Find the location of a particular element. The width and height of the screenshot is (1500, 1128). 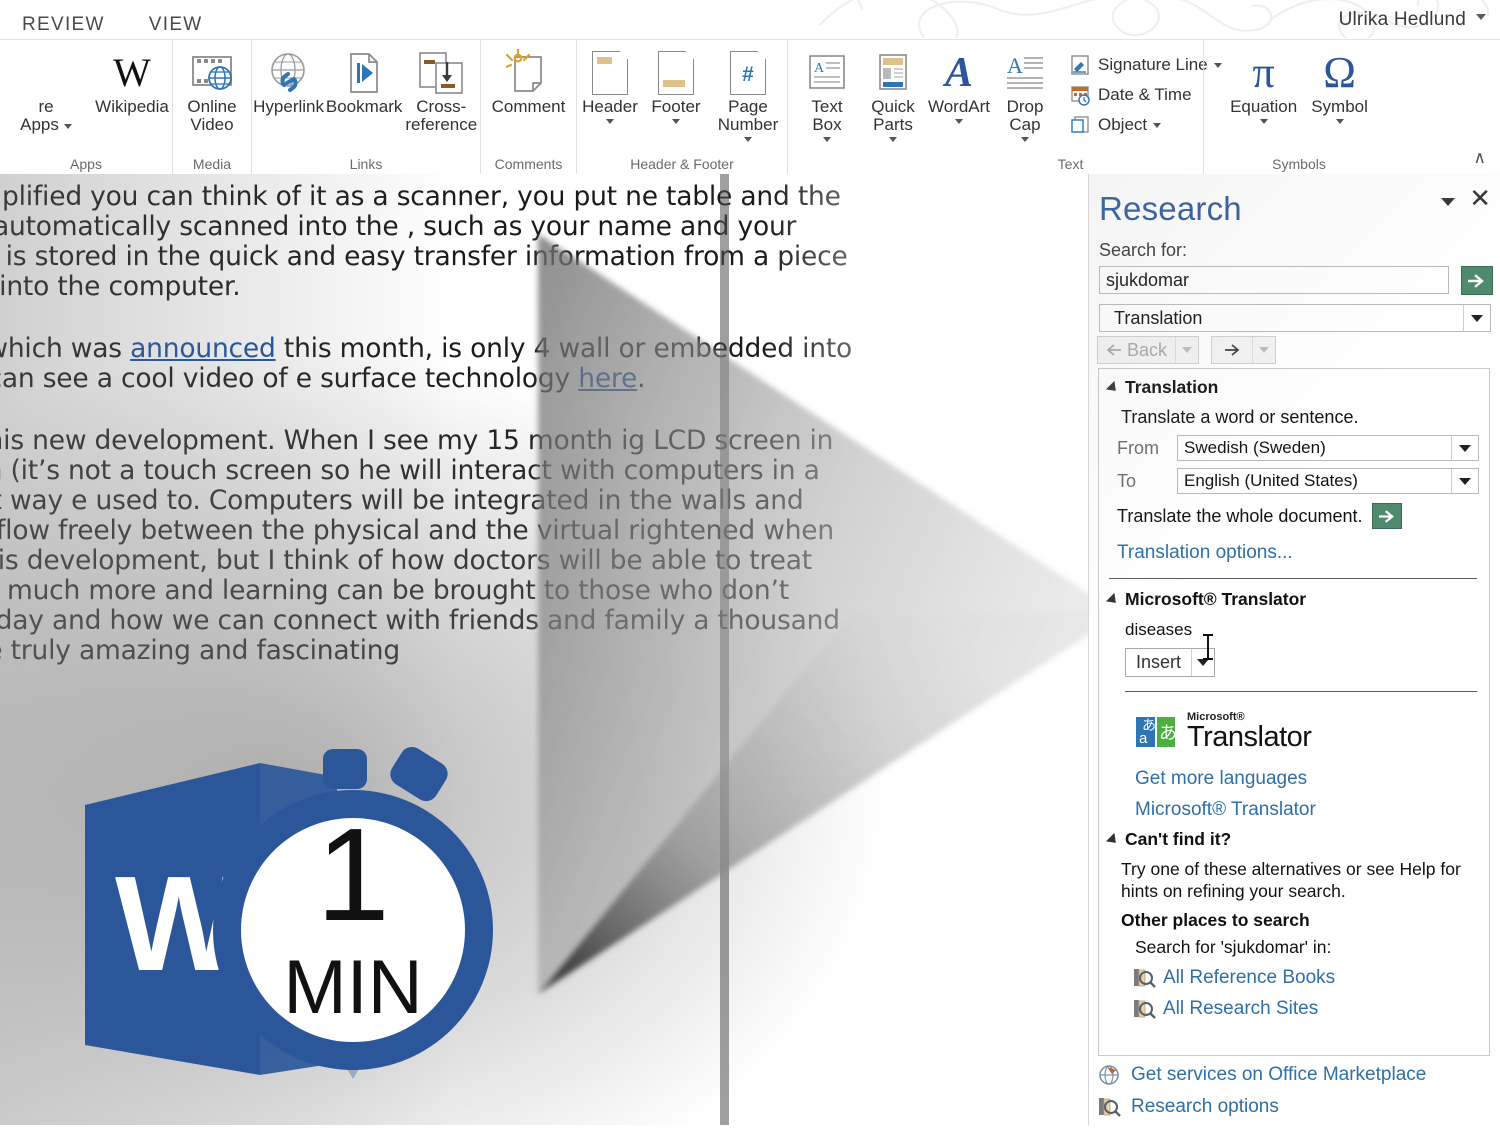

ribbon-tab-bar: REVIEW VIEW is located at coordinates (112, 24).